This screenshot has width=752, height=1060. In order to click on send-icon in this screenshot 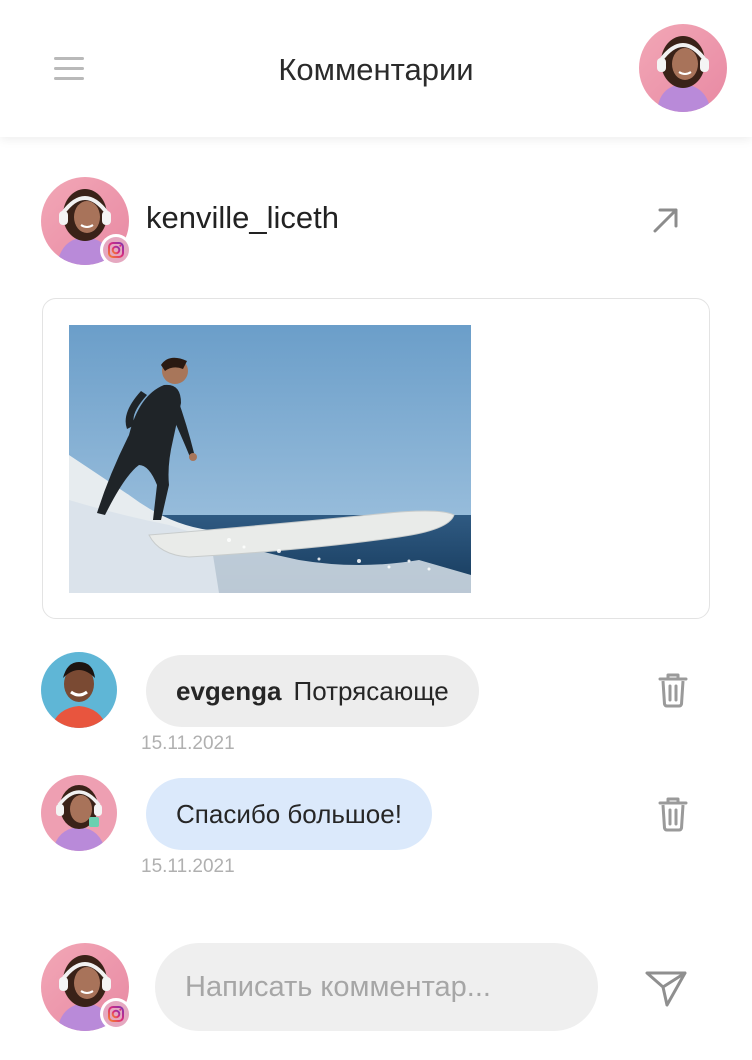, I will do `click(666, 988)`.